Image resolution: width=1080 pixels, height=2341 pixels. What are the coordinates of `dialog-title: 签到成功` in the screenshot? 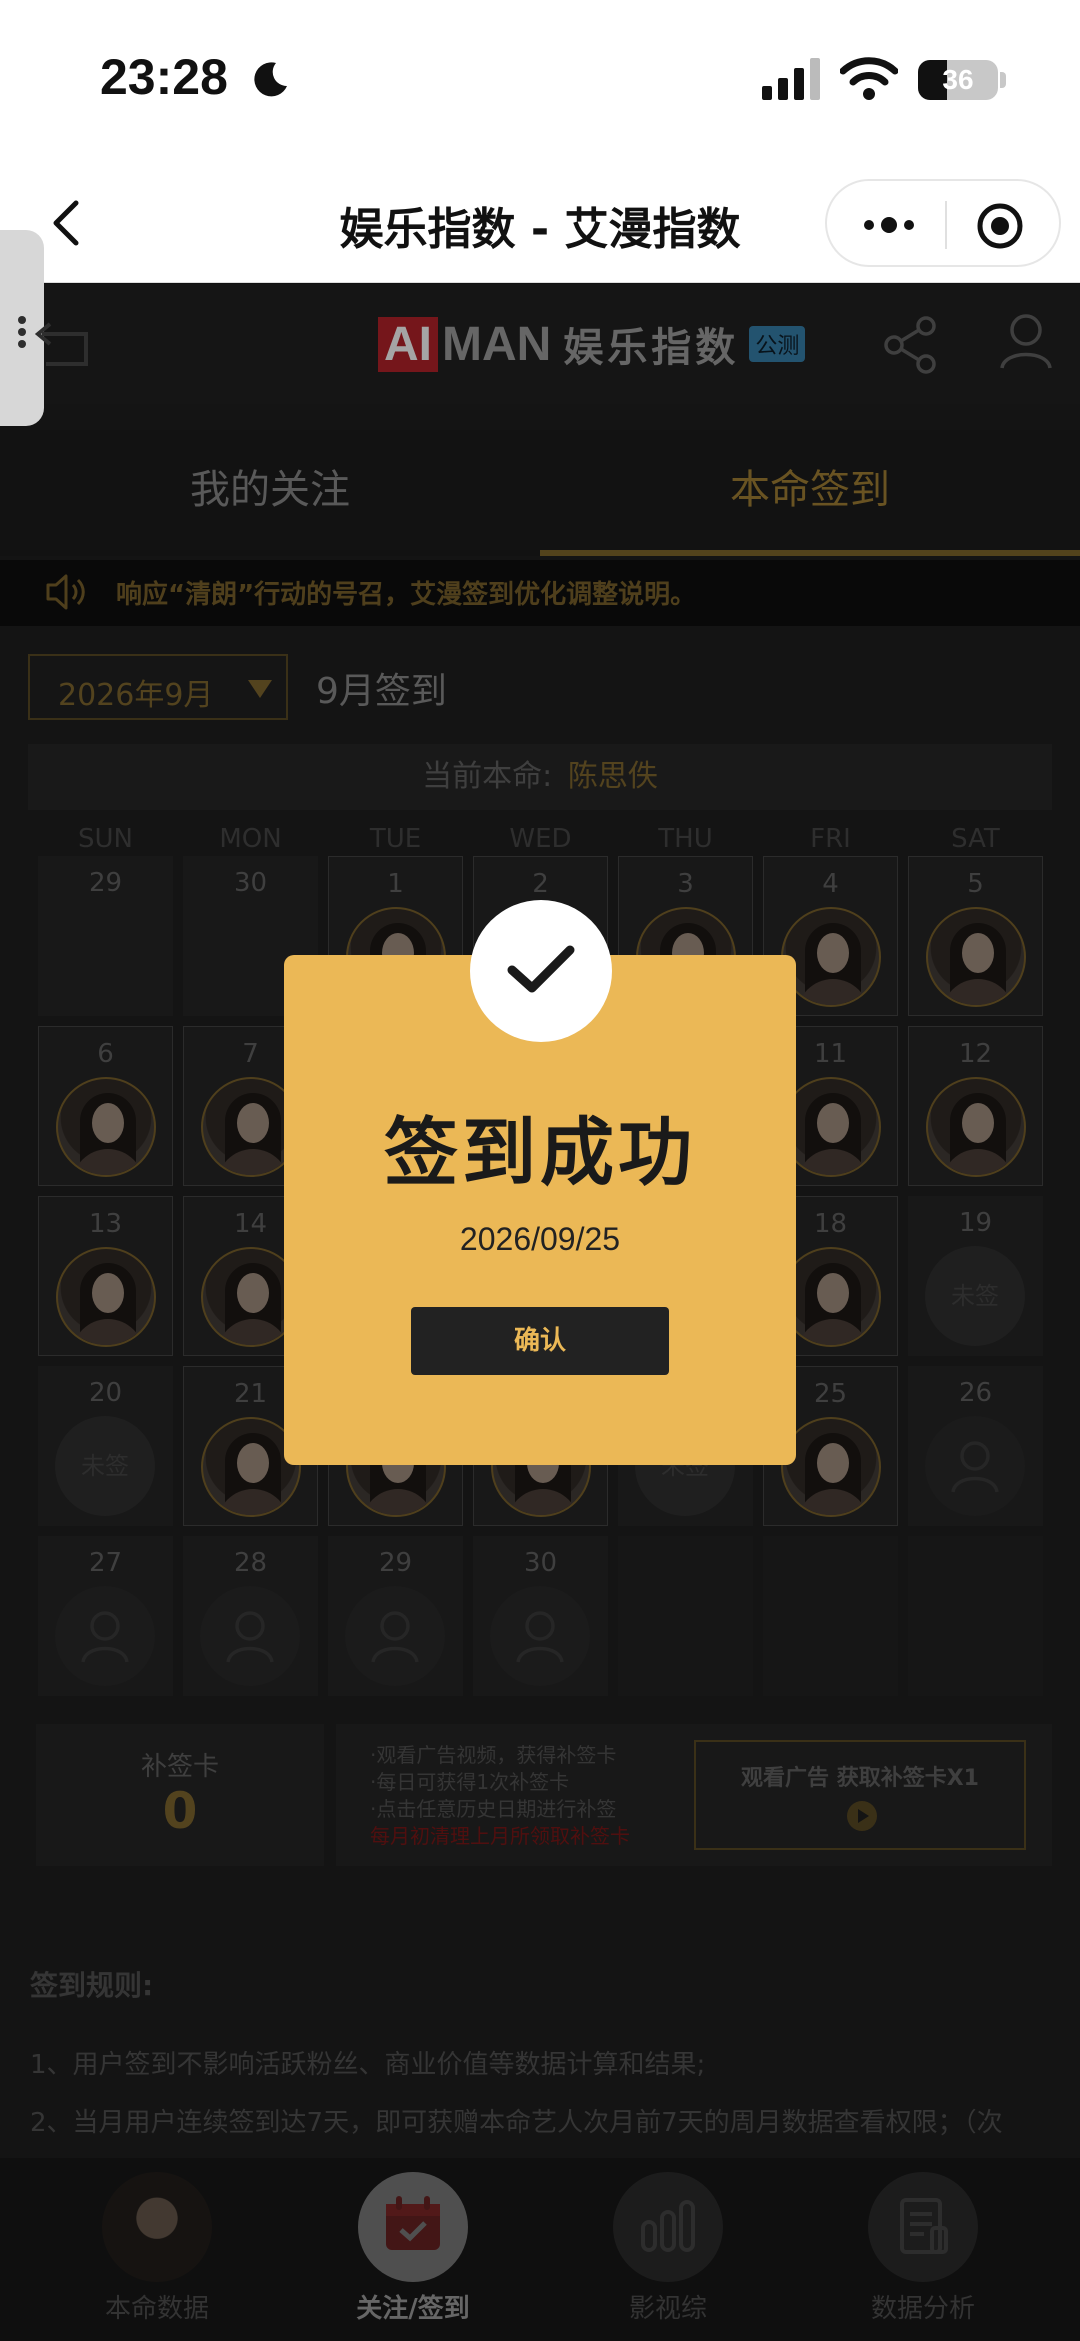 It's located at (540, 1153).